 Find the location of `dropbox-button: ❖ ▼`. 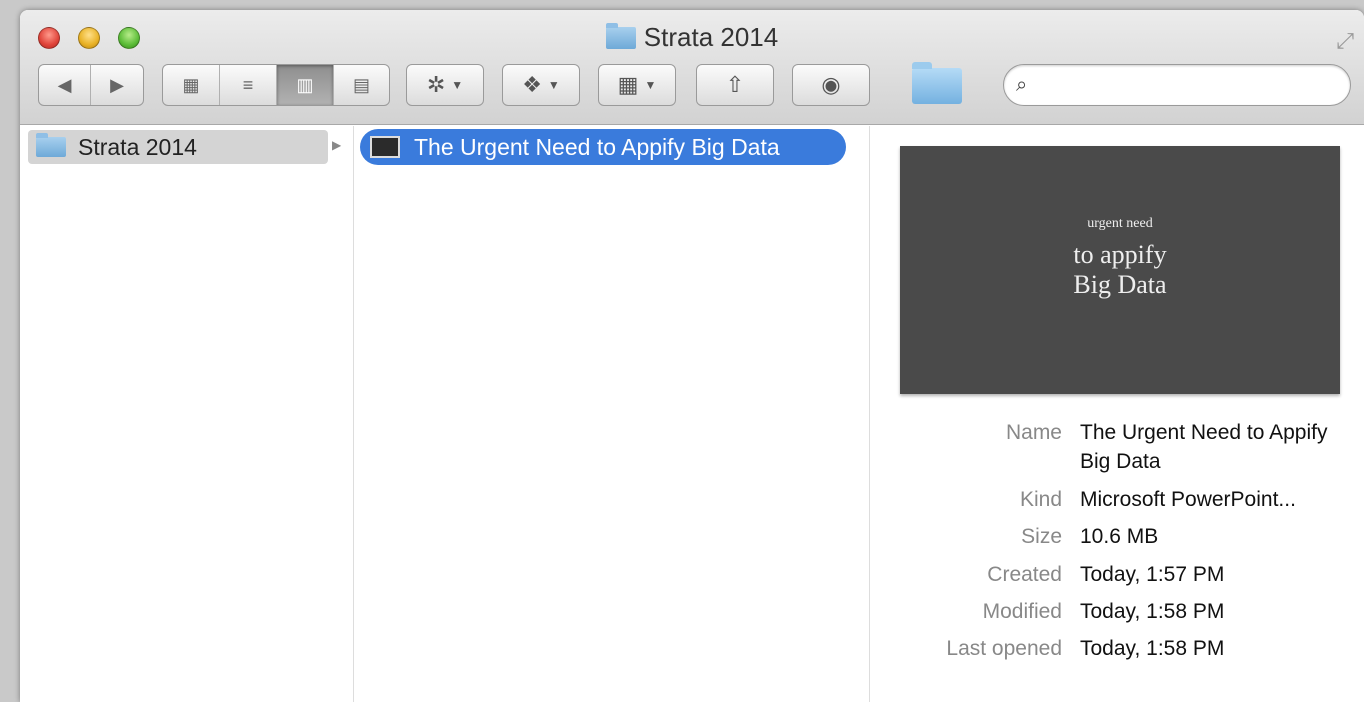

dropbox-button: ❖ ▼ is located at coordinates (541, 85).